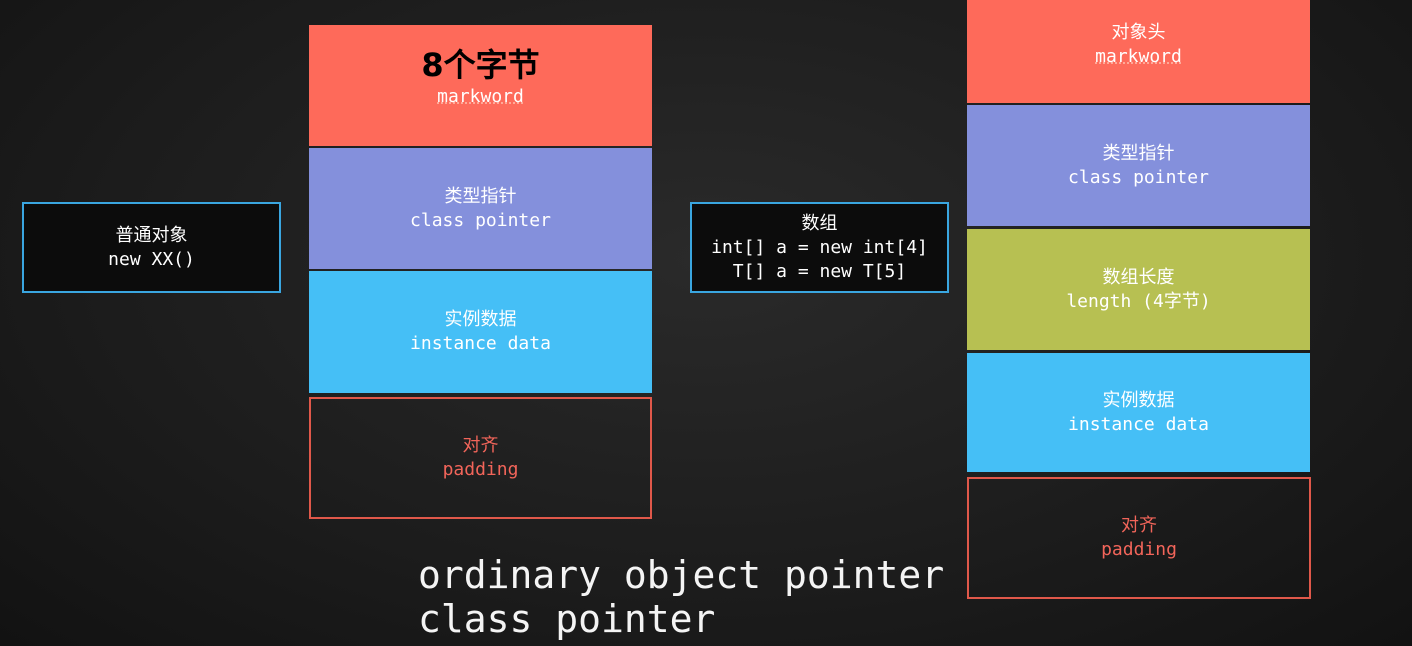  What do you see at coordinates (480, 458) in the screenshot?
I see `ordinary-padding-block: 对齐 padding` at bounding box center [480, 458].